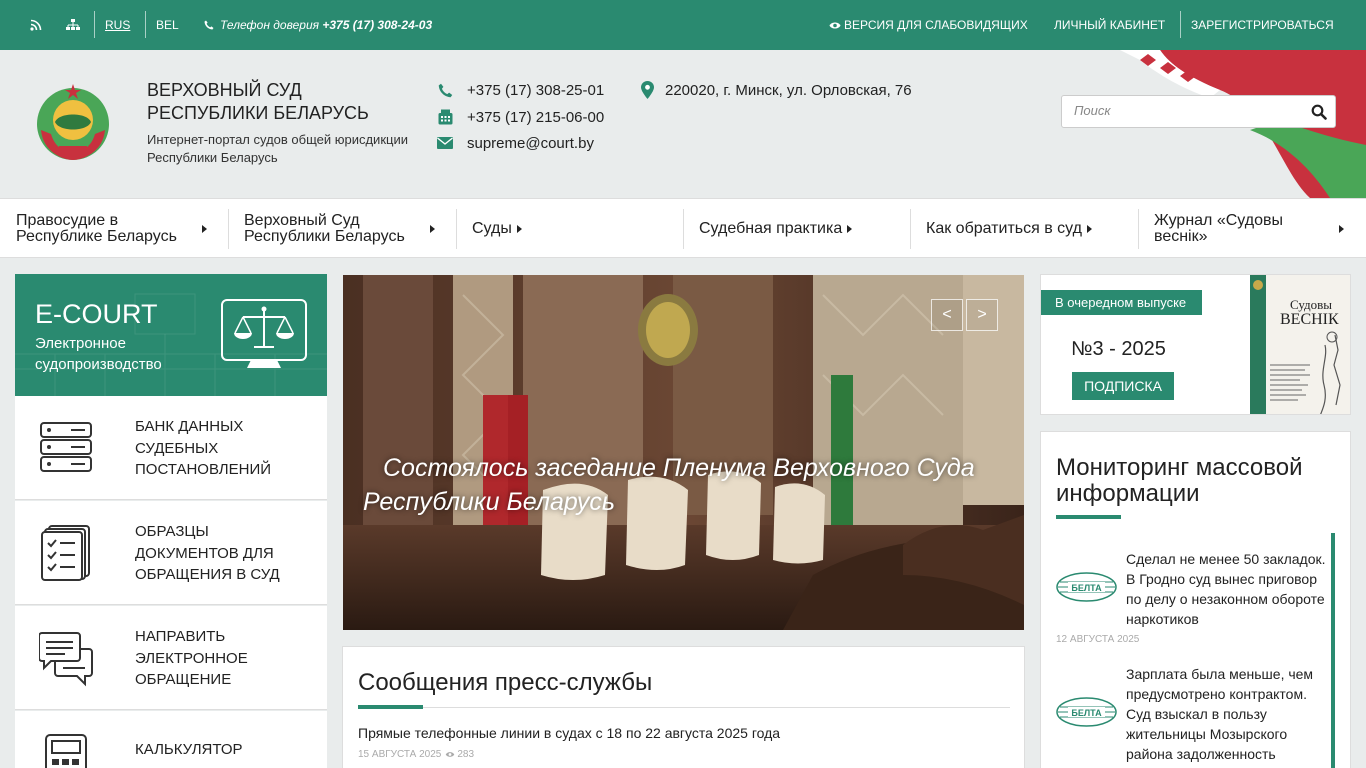  Describe the element at coordinates (530, 143) in the screenshot. I see `contact-email-text: supreme@court.by` at that location.